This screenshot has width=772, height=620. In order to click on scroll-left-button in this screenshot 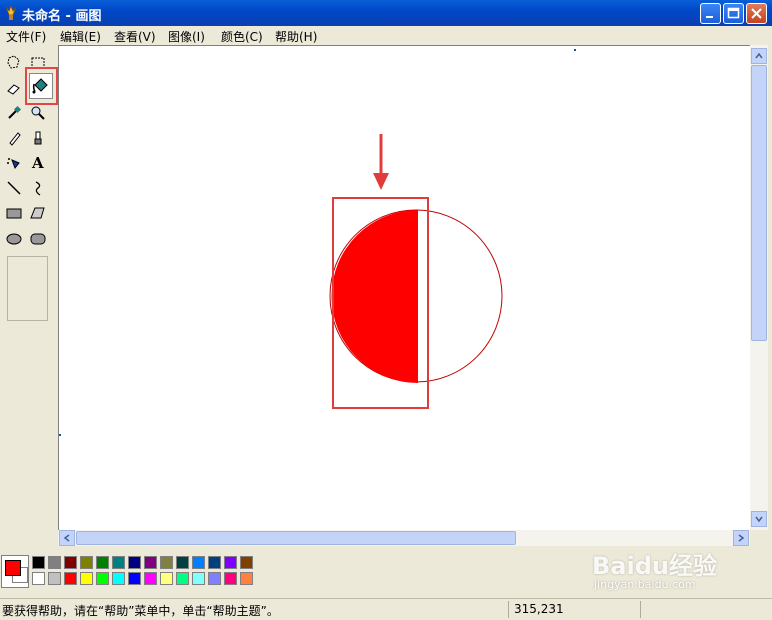, I will do `click(67, 538)`.